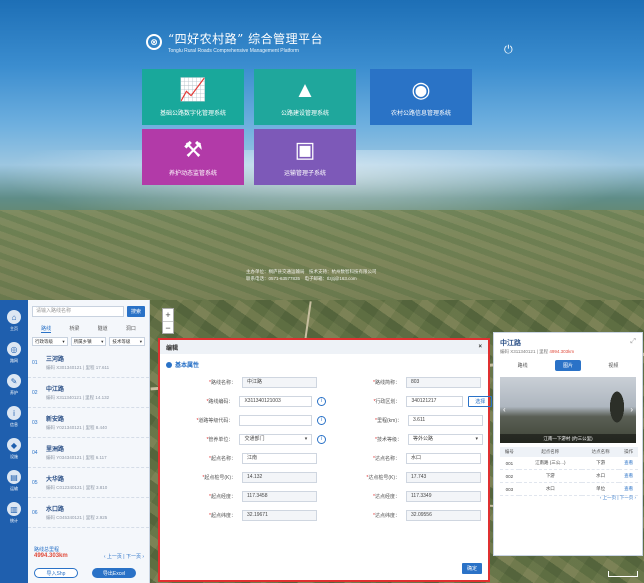 This screenshot has height=583, width=644. What do you see at coordinates (443, 477) in the screenshot?
I see `text-field: 17.743` at bounding box center [443, 477].